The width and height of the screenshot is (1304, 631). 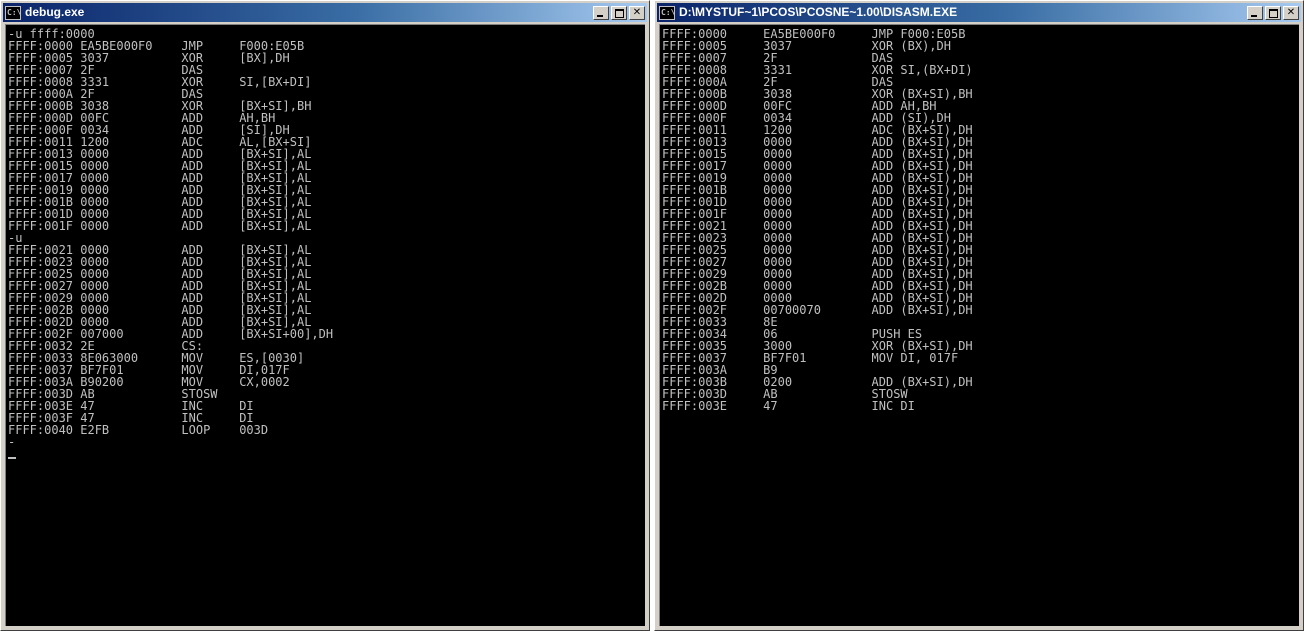 I want to click on console-cursor-line, so click(x=170, y=454).